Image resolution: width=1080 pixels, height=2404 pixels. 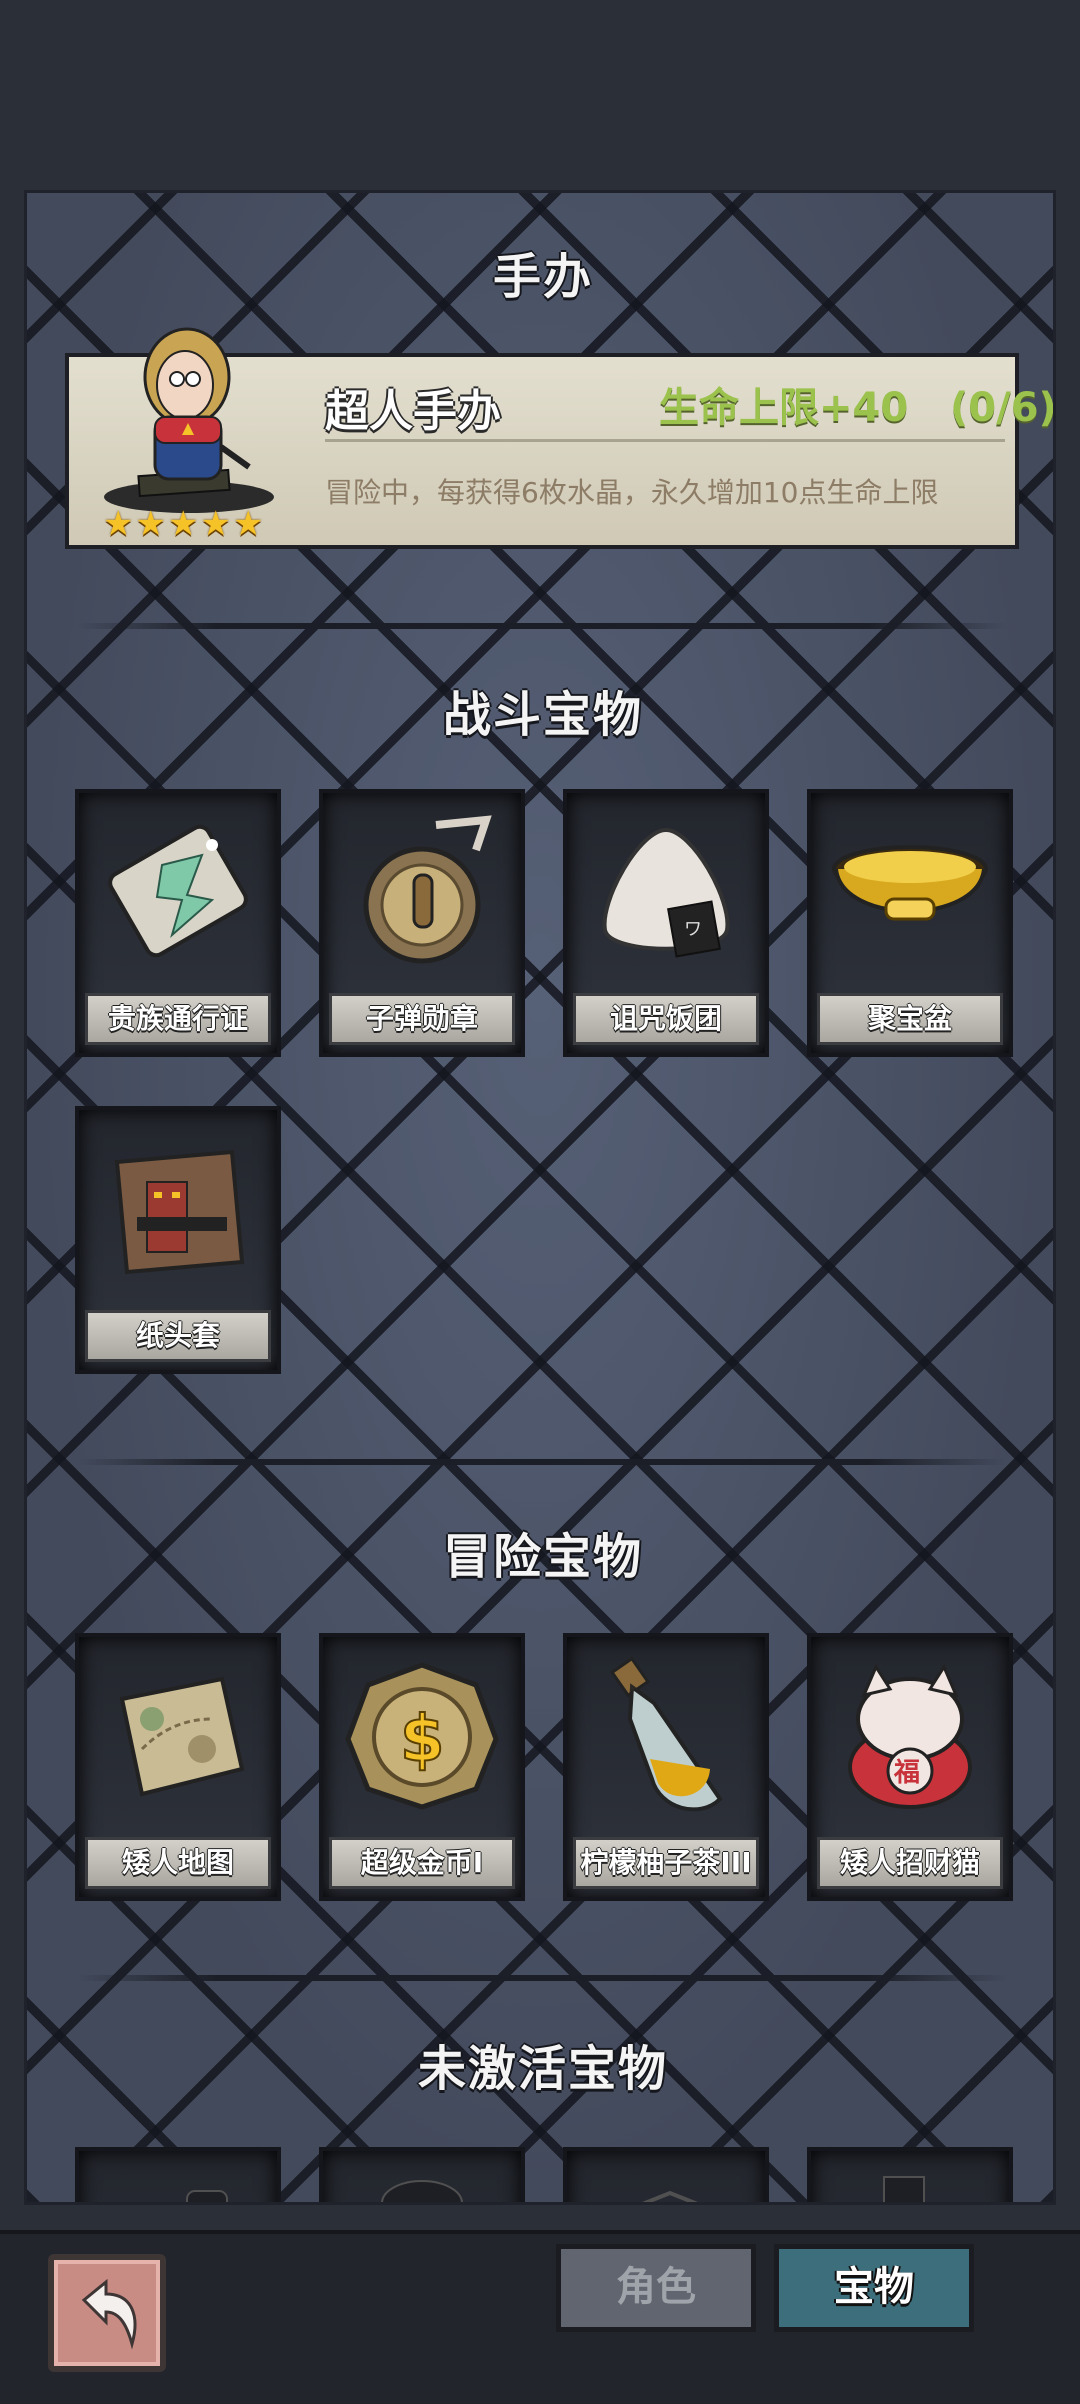 What do you see at coordinates (656, 2288) in the screenshot?
I see `tab-role: 角色` at bounding box center [656, 2288].